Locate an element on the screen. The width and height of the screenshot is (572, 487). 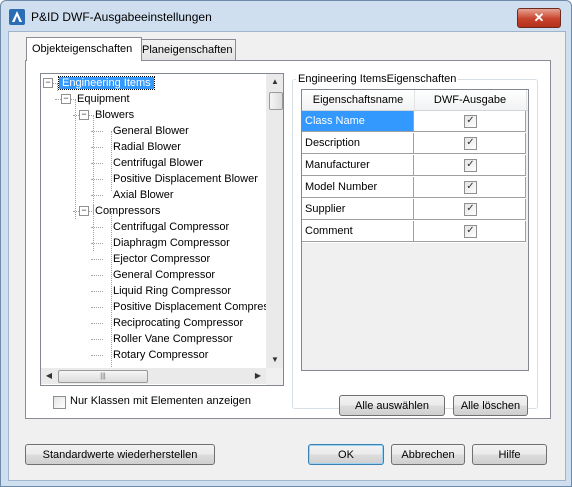
tree-item: Axial Blower is located at coordinates (143, 195).